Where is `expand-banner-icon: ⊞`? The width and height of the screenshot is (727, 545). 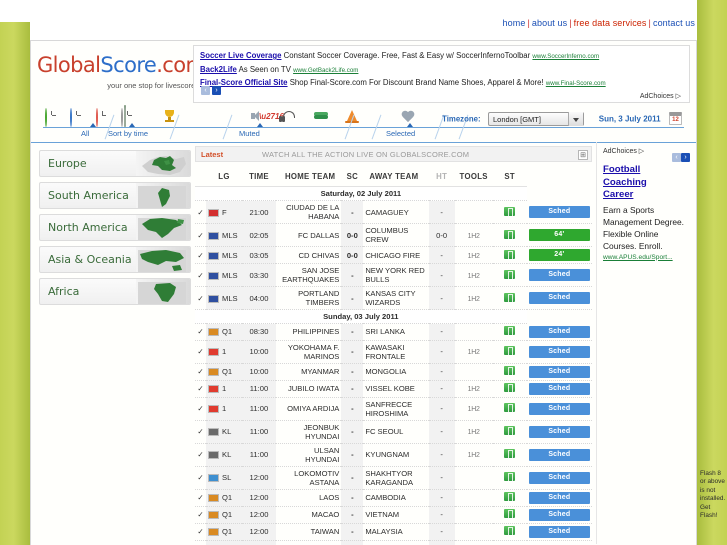
expand-banner-icon: ⊞ is located at coordinates (583, 154).